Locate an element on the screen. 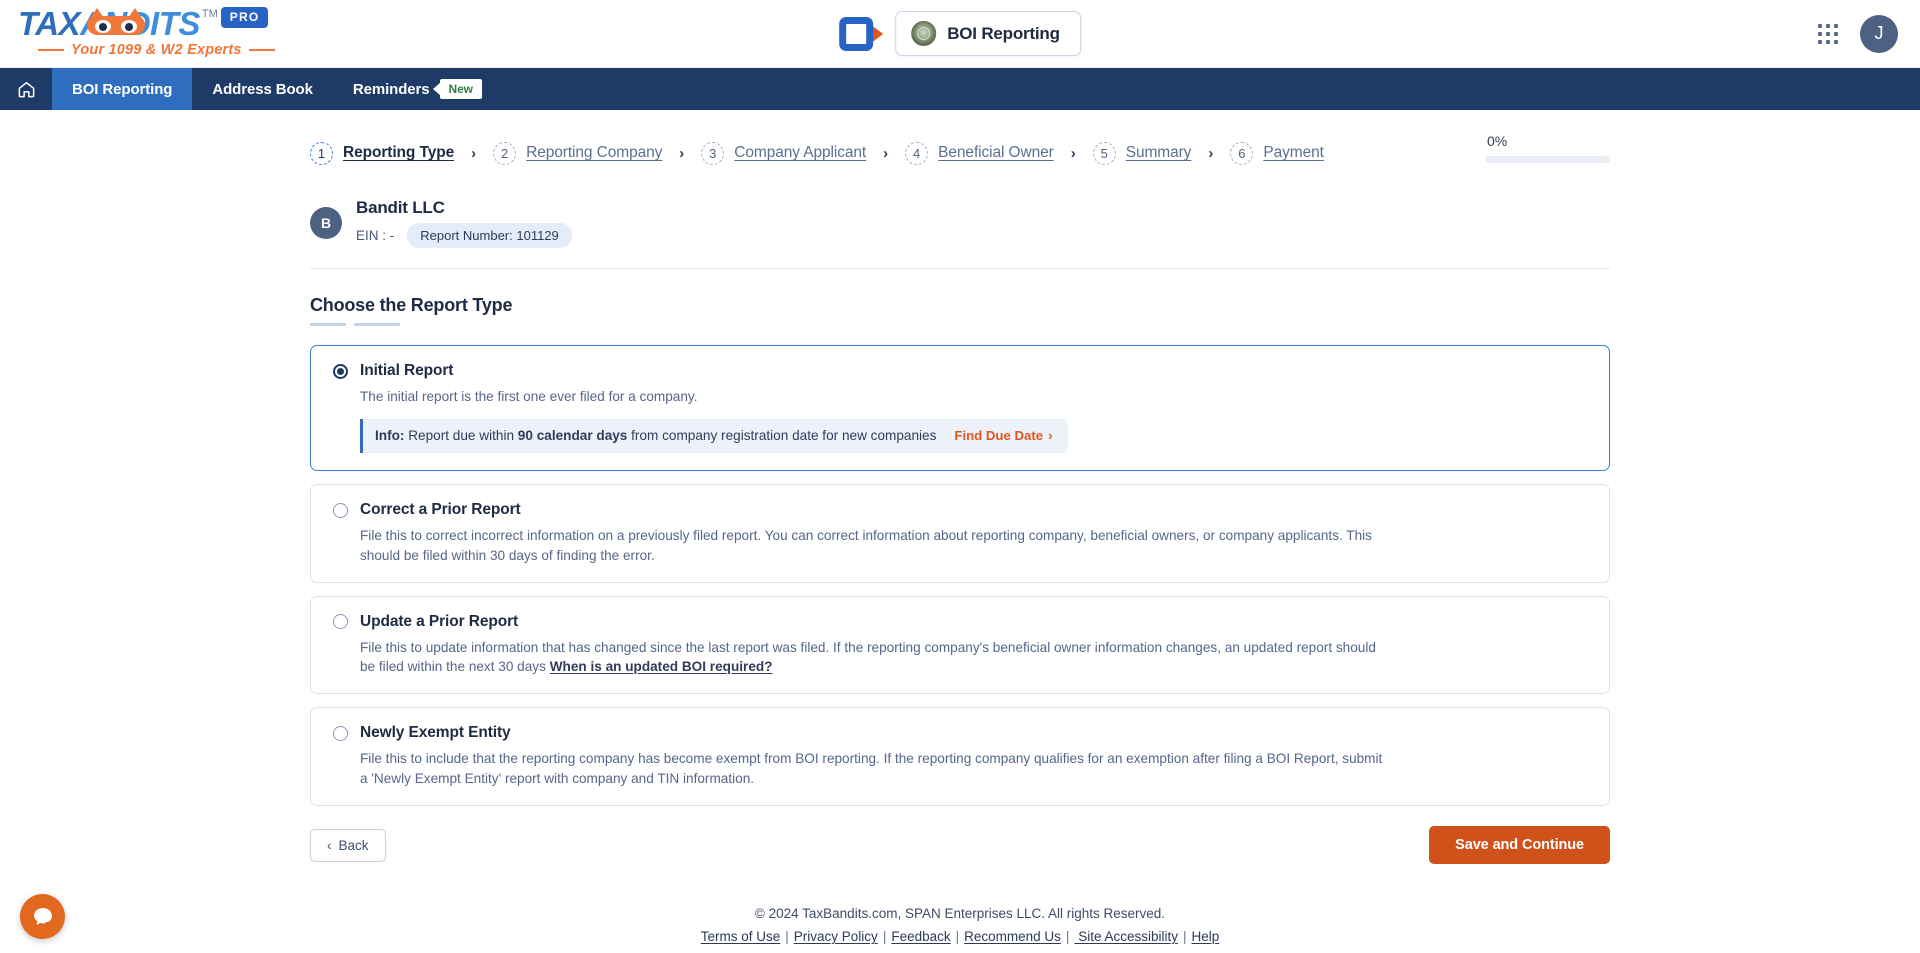 Image resolution: width=1920 pixels, height=953 pixels. step-company-applicant: 3 Company Applicant is located at coordinates (784, 153).